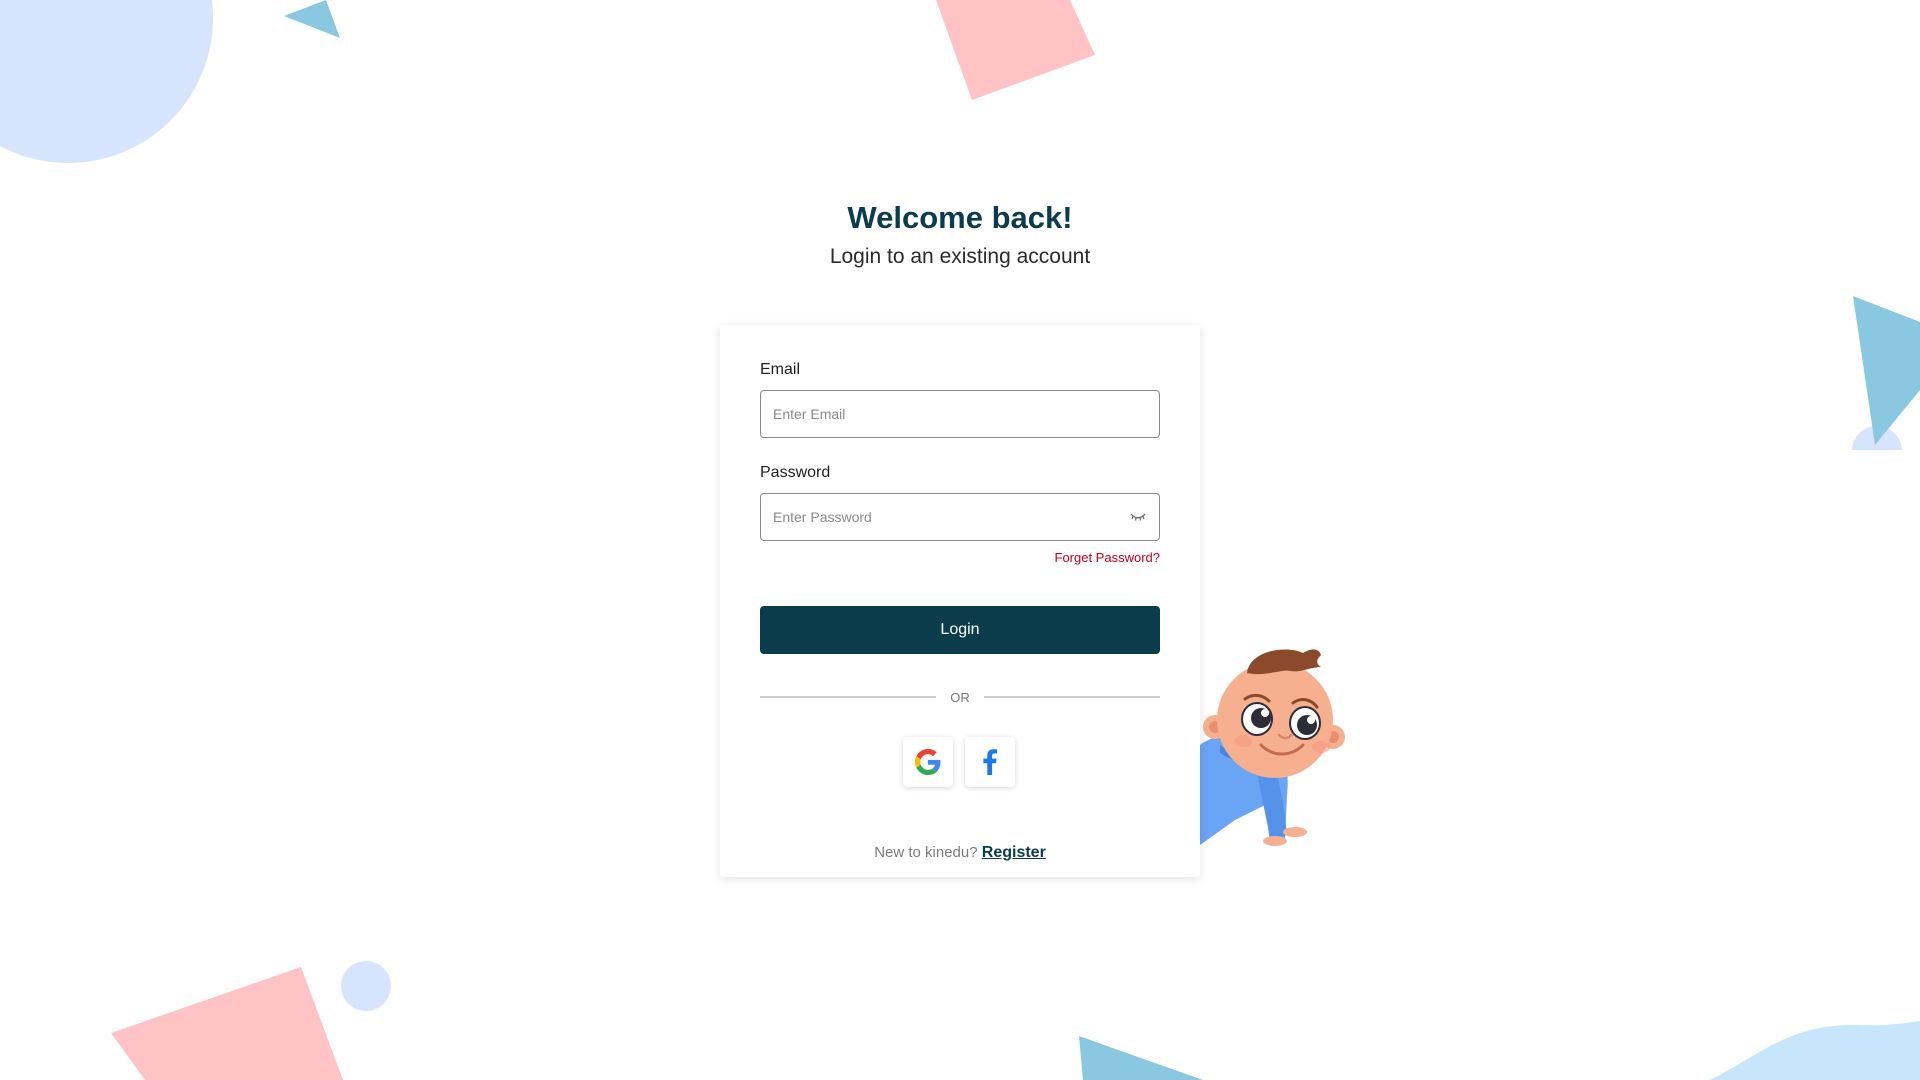 Image resolution: width=1920 pixels, height=1080 pixels. What do you see at coordinates (1886, 373) in the screenshot?
I see `decorative-triangle-right` at bounding box center [1886, 373].